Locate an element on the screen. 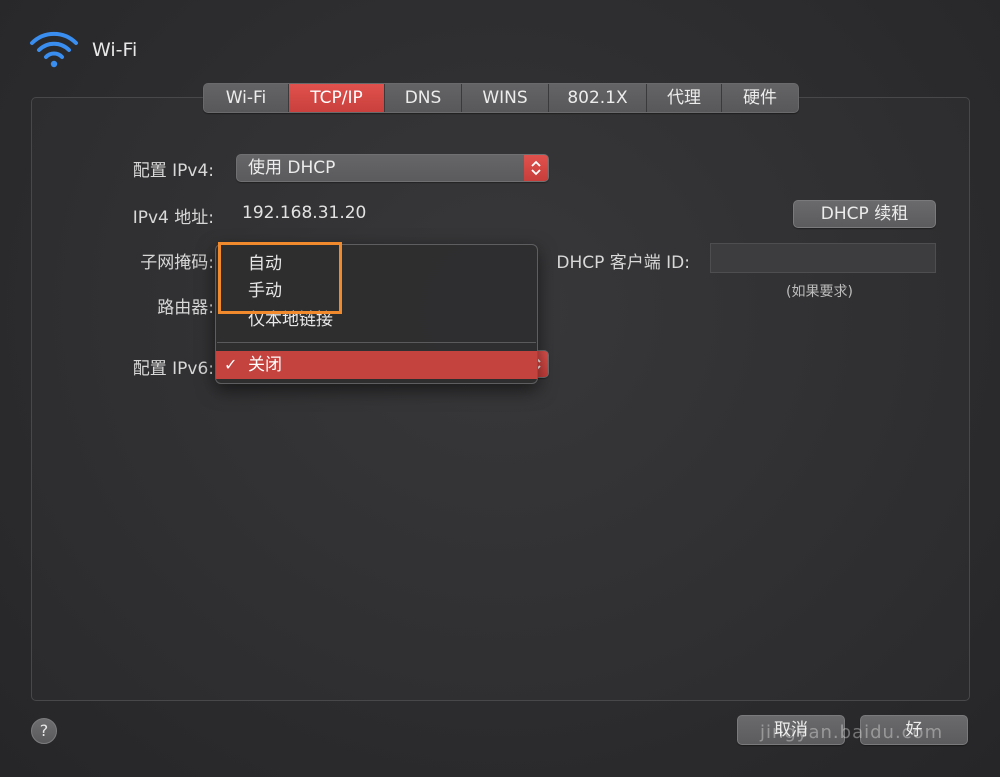  router-label: 路由器: is located at coordinates (185, 308).